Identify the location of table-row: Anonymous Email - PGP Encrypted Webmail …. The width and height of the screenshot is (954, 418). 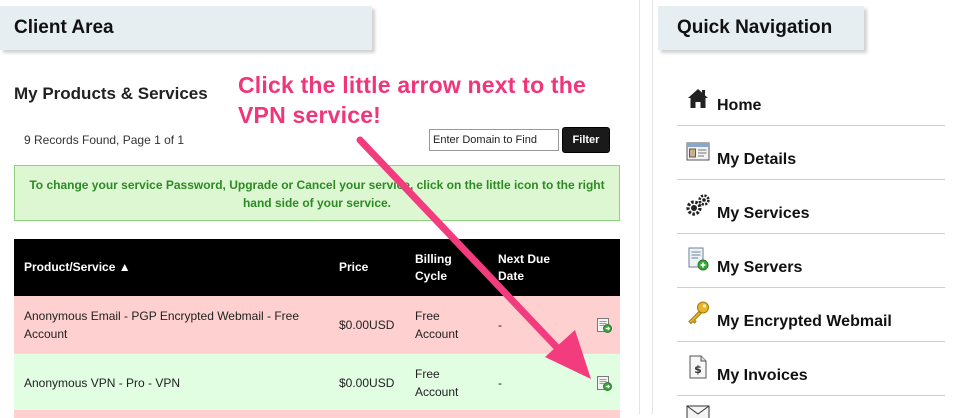
(317, 324).